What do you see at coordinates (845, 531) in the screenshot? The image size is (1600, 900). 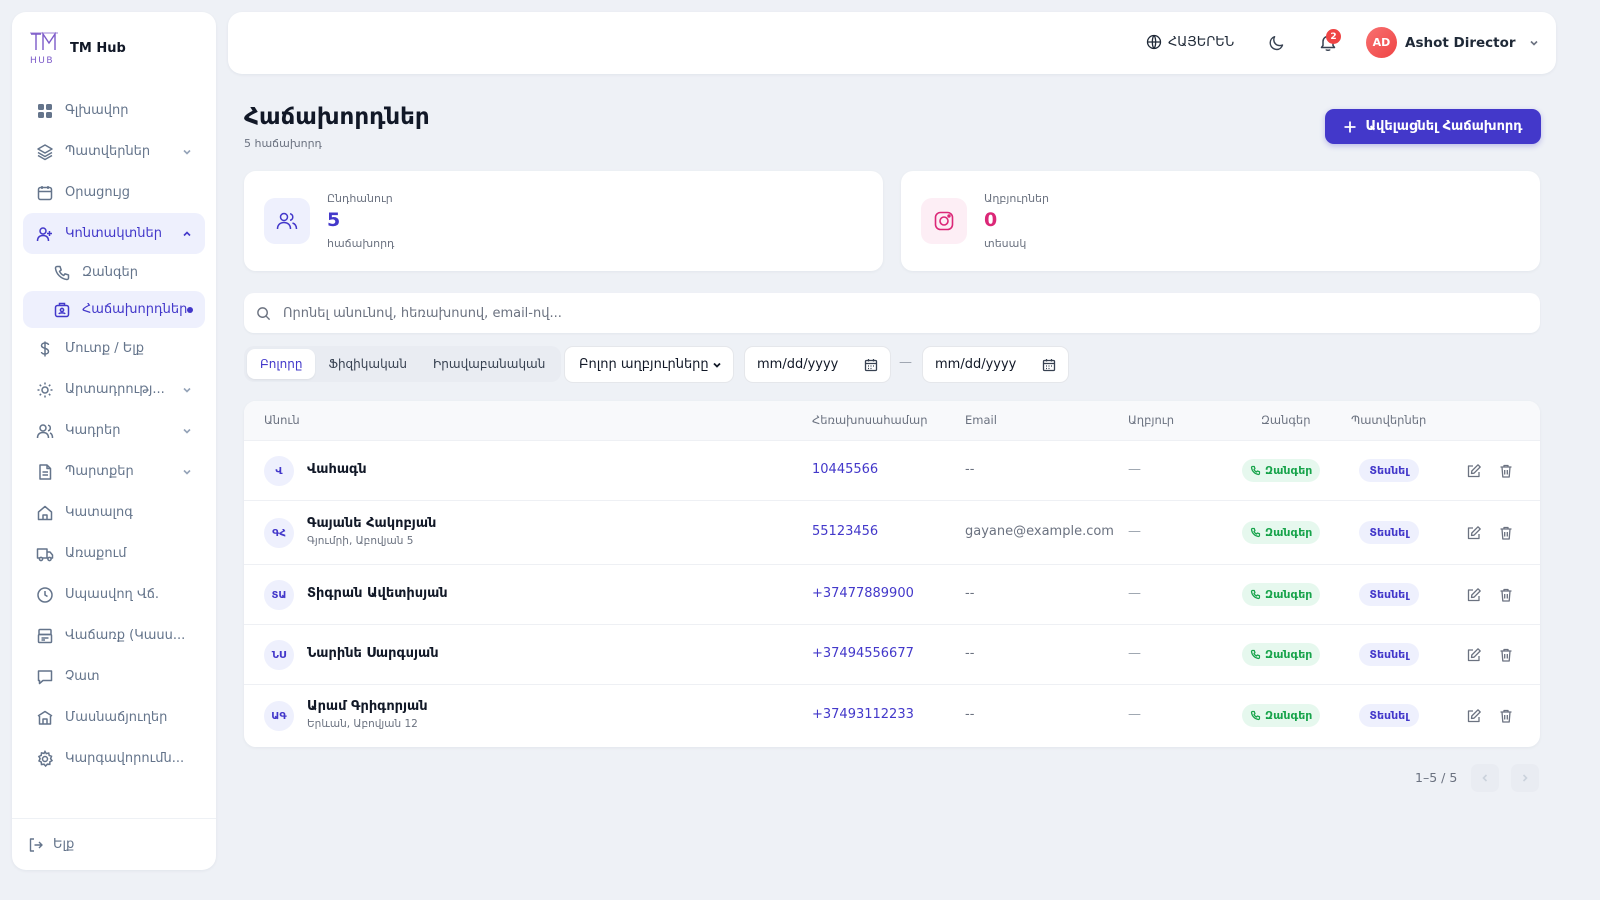 I see `client-phone: 55123456` at bounding box center [845, 531].